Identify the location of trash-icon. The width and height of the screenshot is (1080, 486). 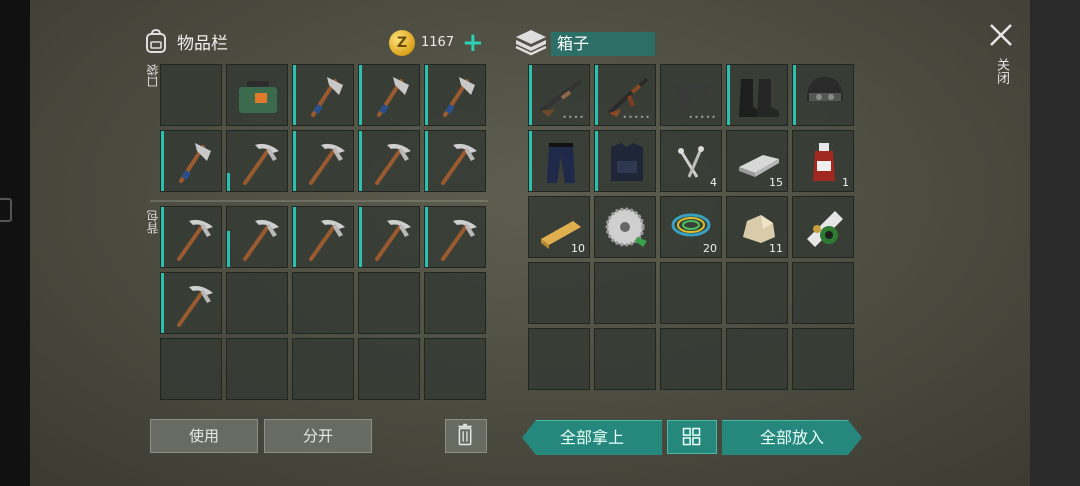
(465, 434).